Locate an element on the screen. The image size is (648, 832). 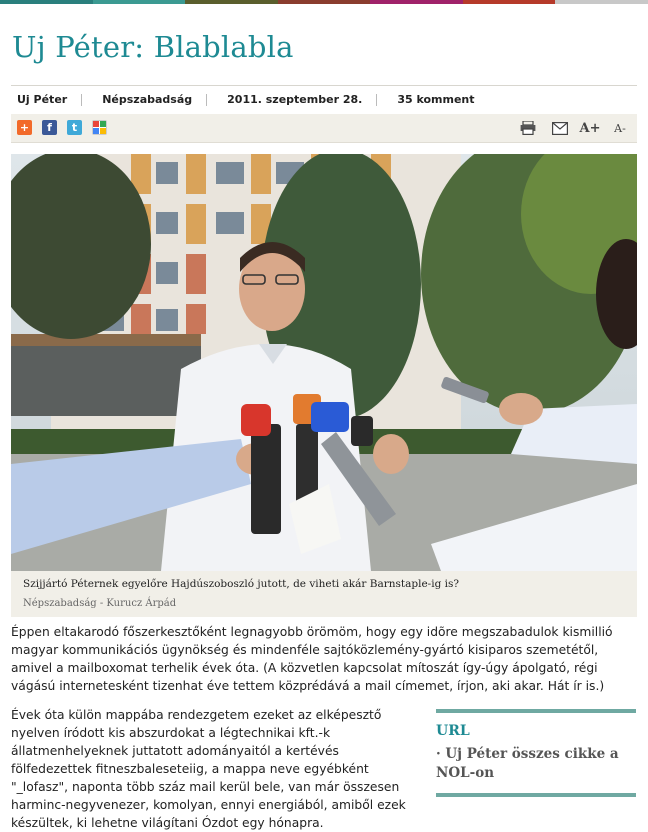
top-color-stripe is located at coordinates (324, 3).